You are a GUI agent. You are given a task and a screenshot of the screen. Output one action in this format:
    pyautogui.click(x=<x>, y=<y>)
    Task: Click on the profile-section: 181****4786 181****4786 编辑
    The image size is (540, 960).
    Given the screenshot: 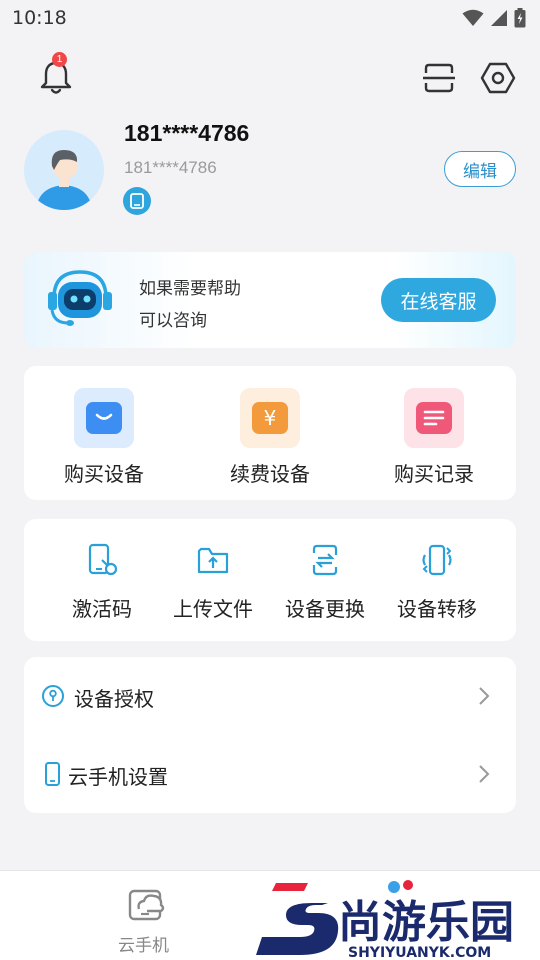 What is the action you would take?
    pyautogui.click(x=270, y=175)
    